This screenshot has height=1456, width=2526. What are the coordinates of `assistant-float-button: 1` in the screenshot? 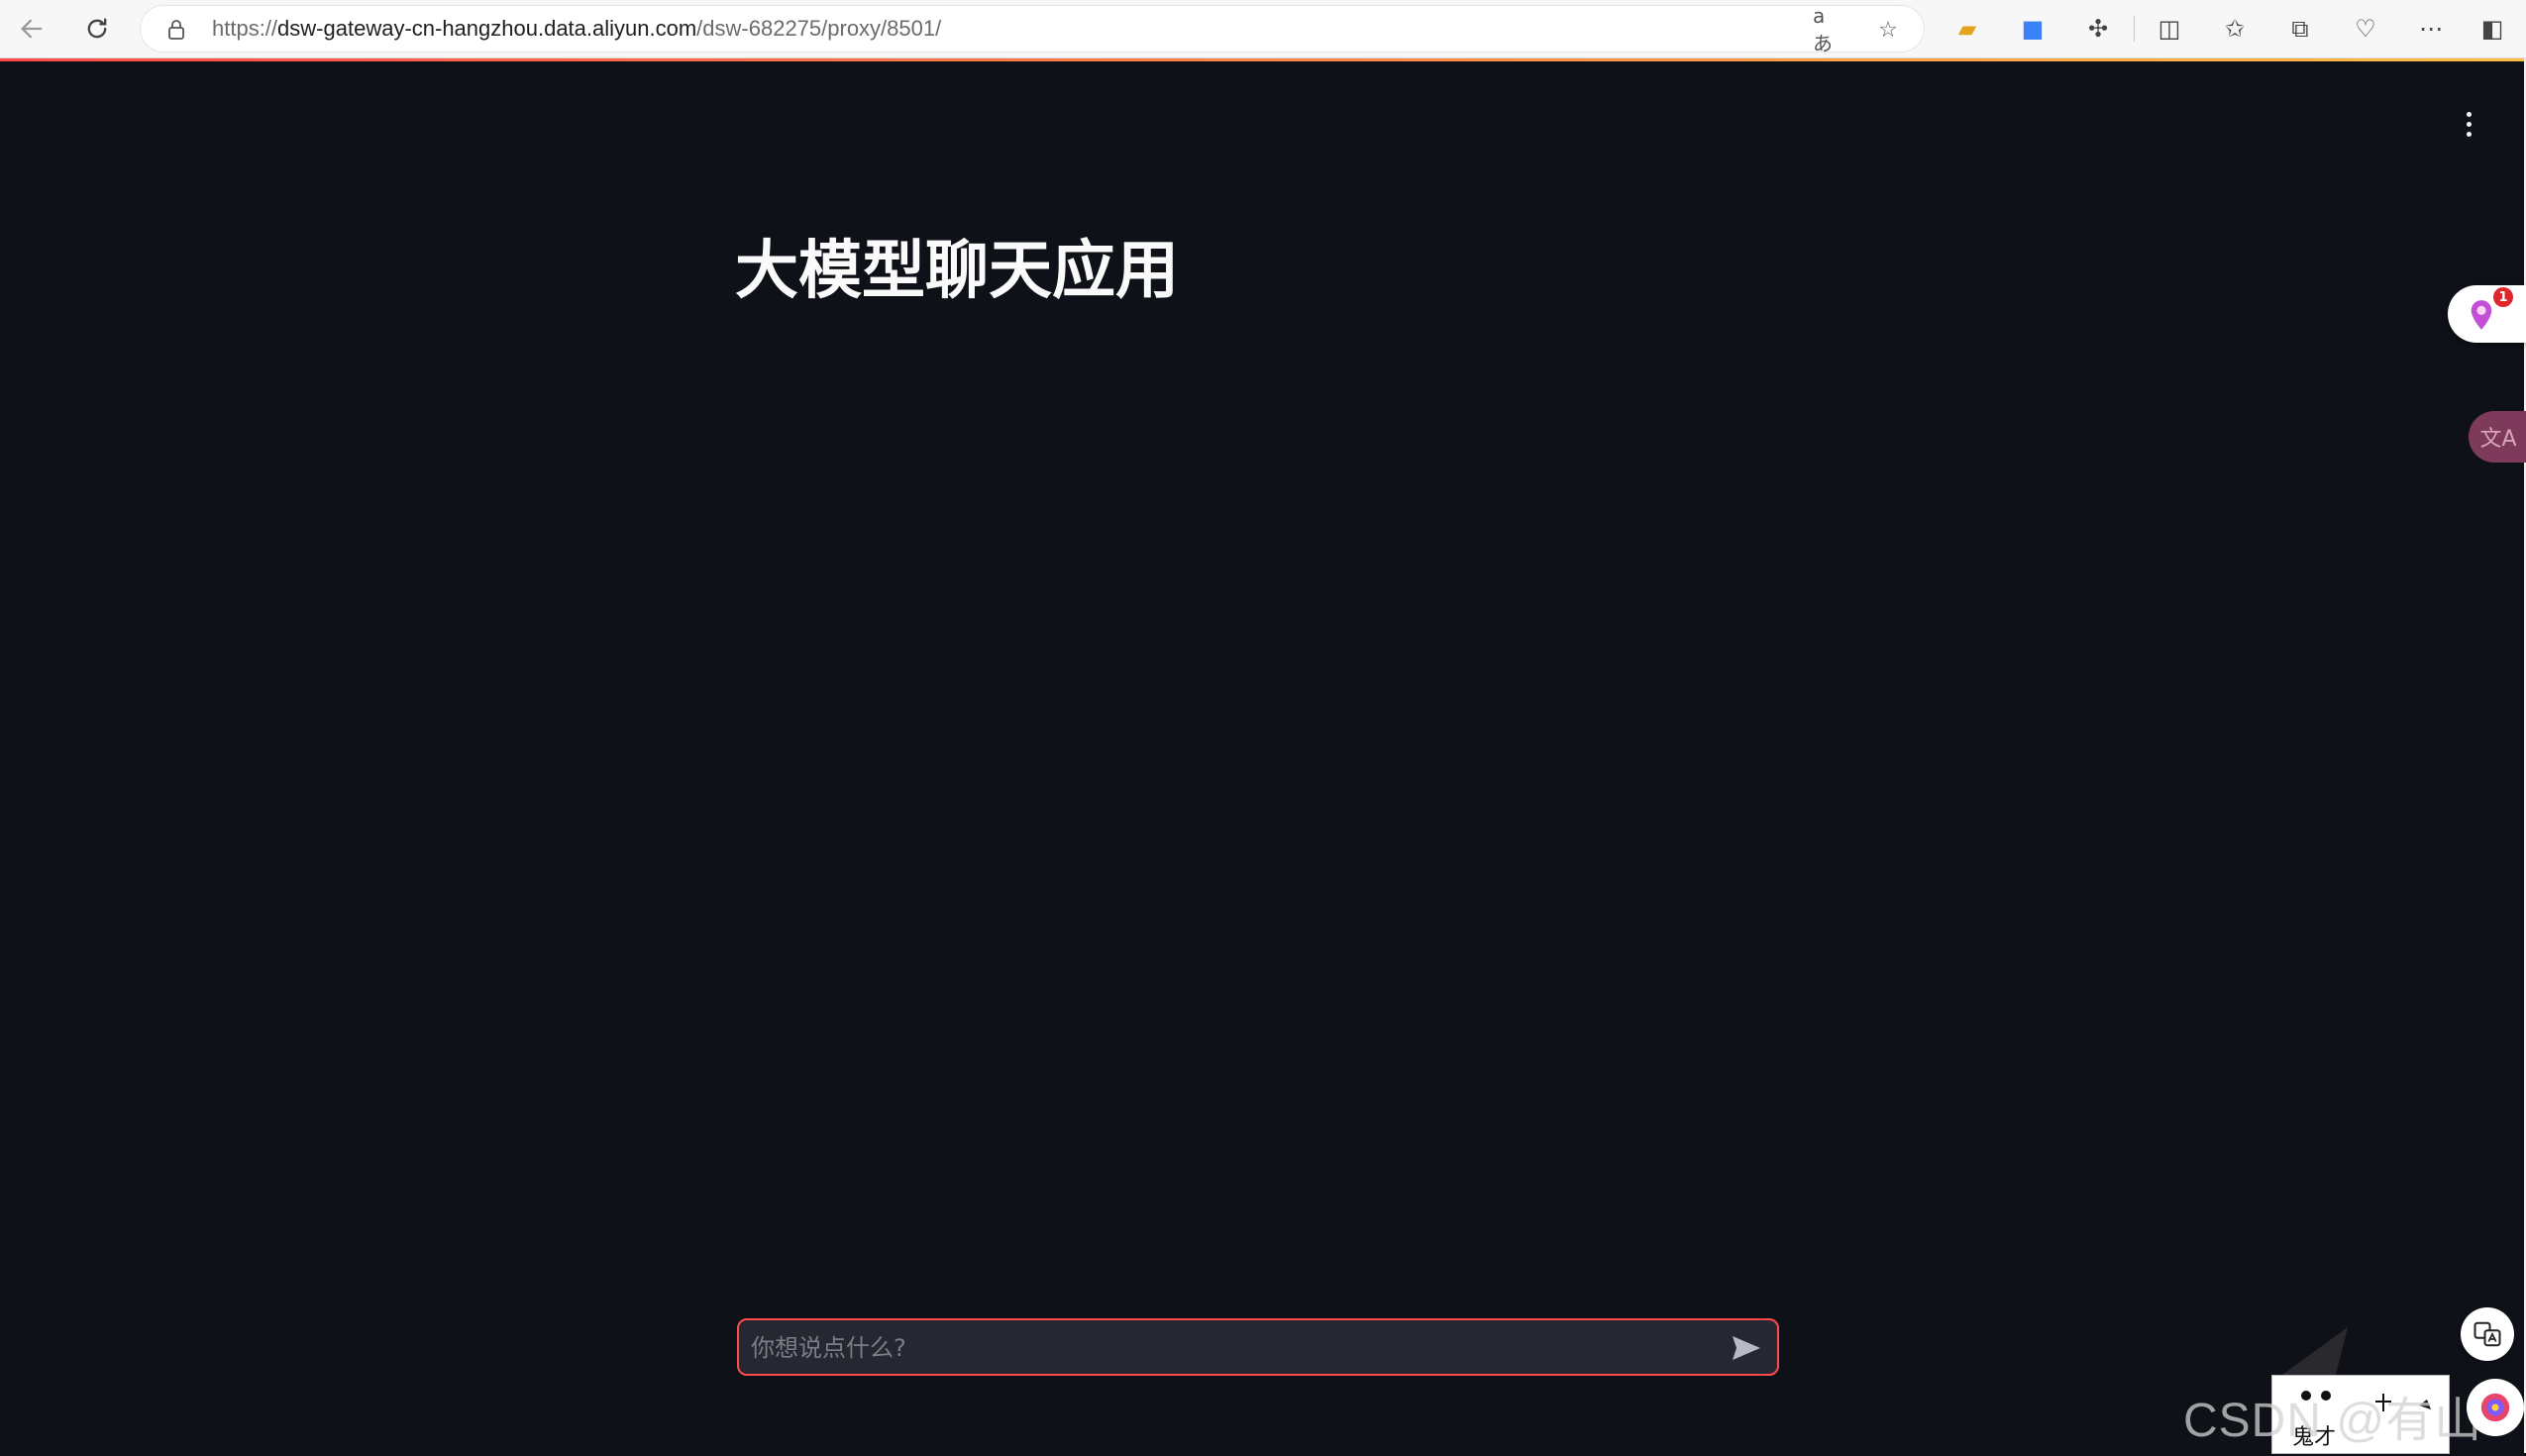 It's located at (2487, 314).